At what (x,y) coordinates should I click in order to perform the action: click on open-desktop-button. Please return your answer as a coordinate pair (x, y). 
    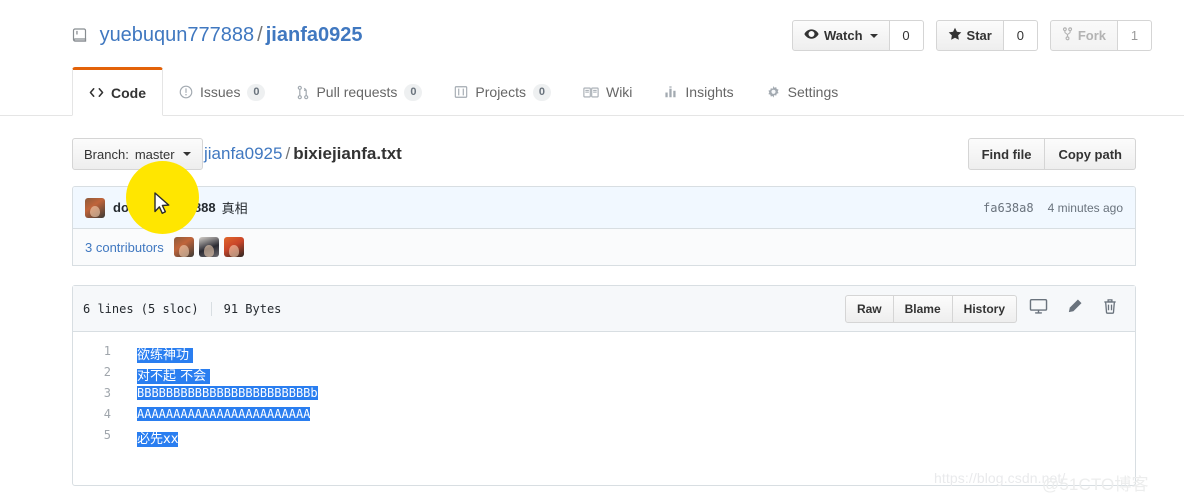
    Looking at the image, I should click on (1038, 309).